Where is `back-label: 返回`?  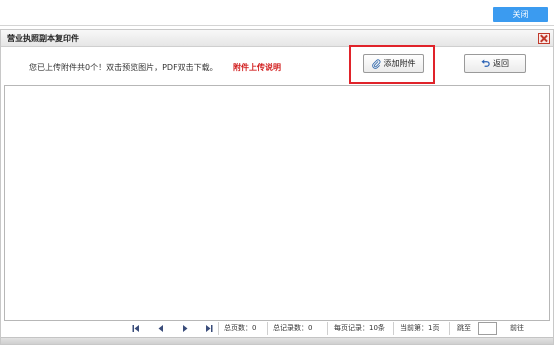
back-label: 返回 is located at coordinates (501, 63).